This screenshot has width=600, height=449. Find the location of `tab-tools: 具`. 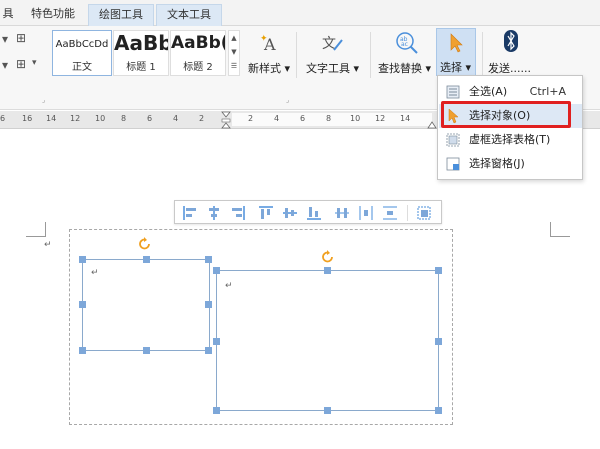

tab-tools: 具 is located at coordinates (8, 15).